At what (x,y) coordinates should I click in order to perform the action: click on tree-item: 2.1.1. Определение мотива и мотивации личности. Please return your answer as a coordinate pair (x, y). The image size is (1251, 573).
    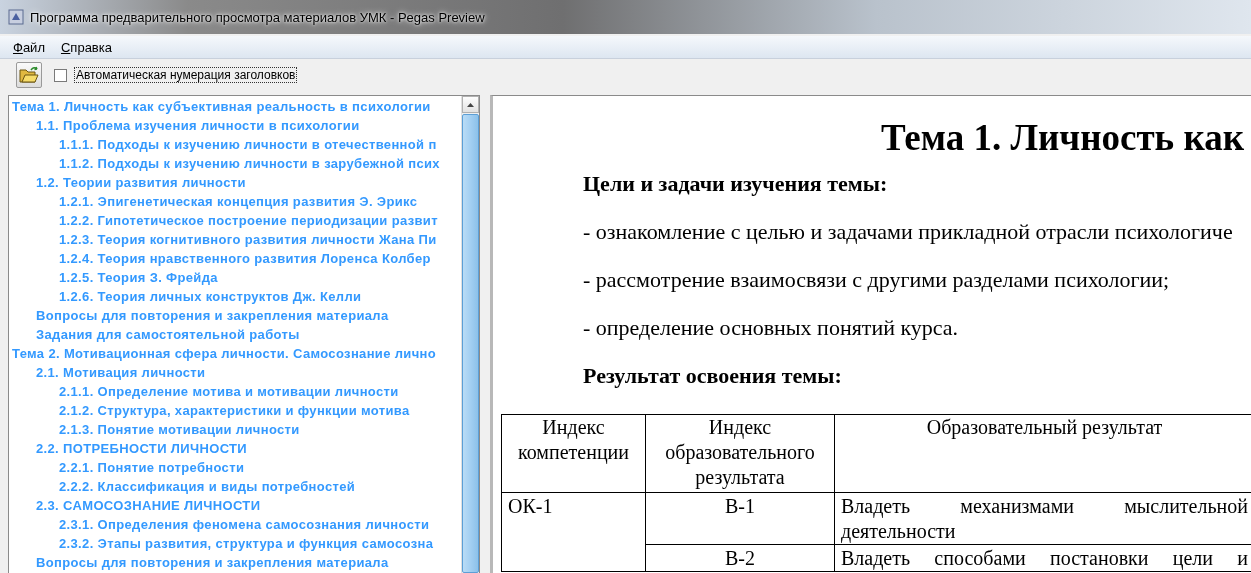
    Looking at the image, I should click on (235, 391).